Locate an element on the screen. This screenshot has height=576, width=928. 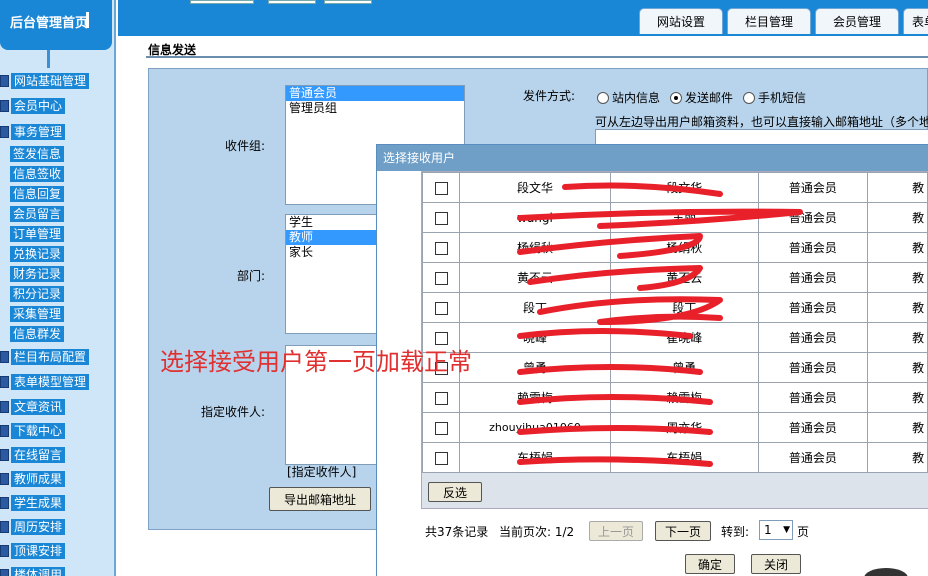
sidebar-subitem-issue-info: 签发信息 is located at coordinates (34, 154).